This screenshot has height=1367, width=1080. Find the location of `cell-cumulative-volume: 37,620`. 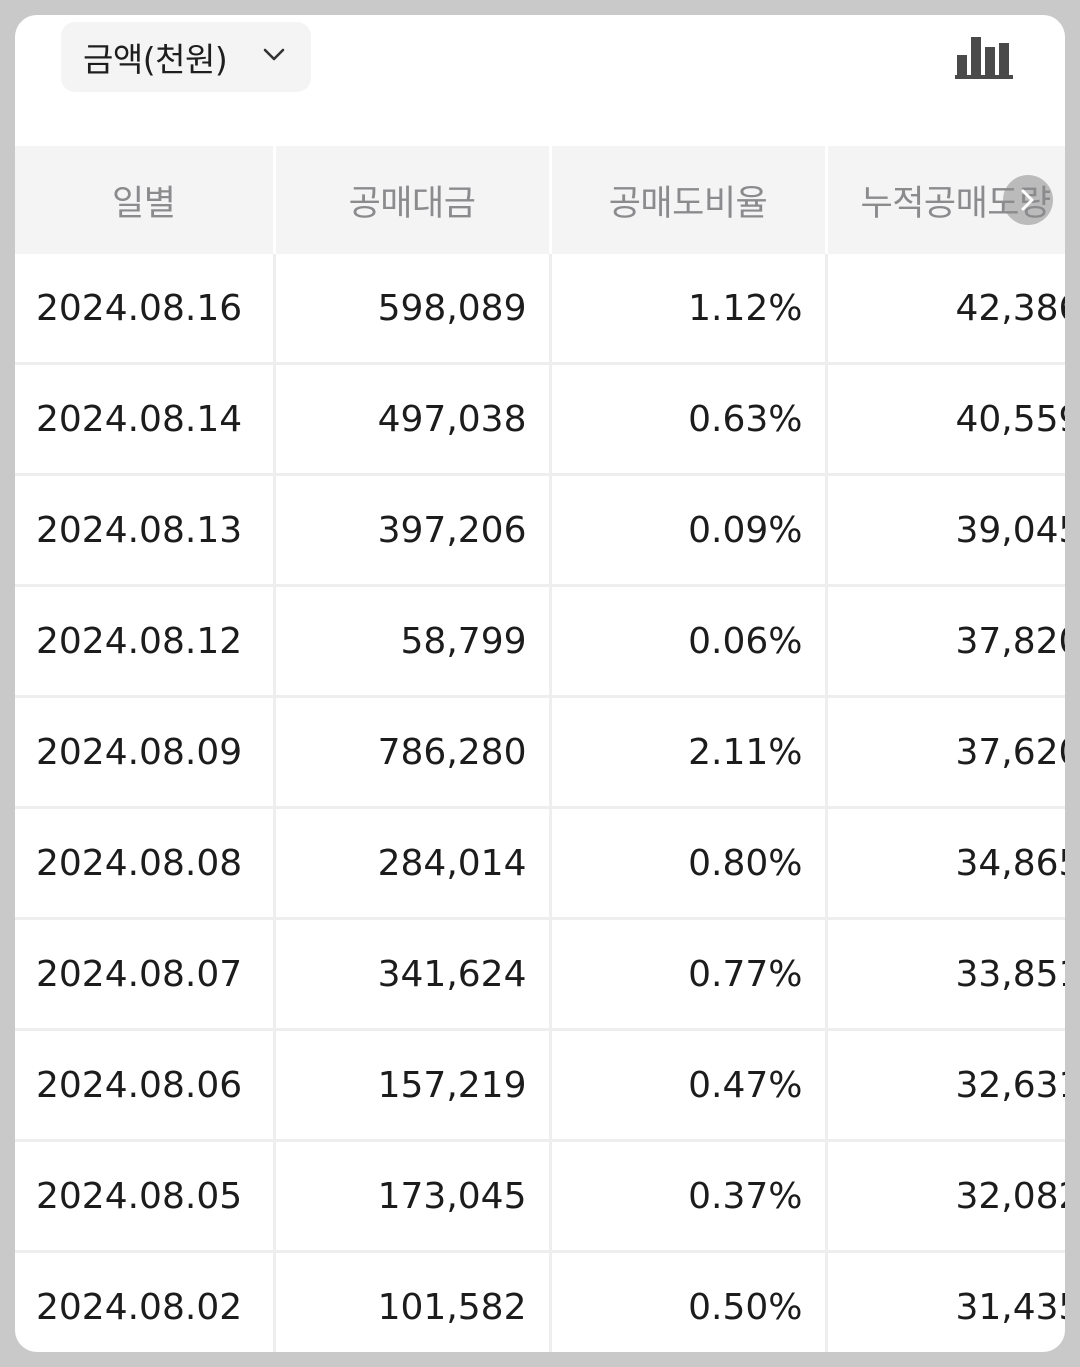

cell-cumulative-volume: 37,620 is located at coordinates (945, 752).